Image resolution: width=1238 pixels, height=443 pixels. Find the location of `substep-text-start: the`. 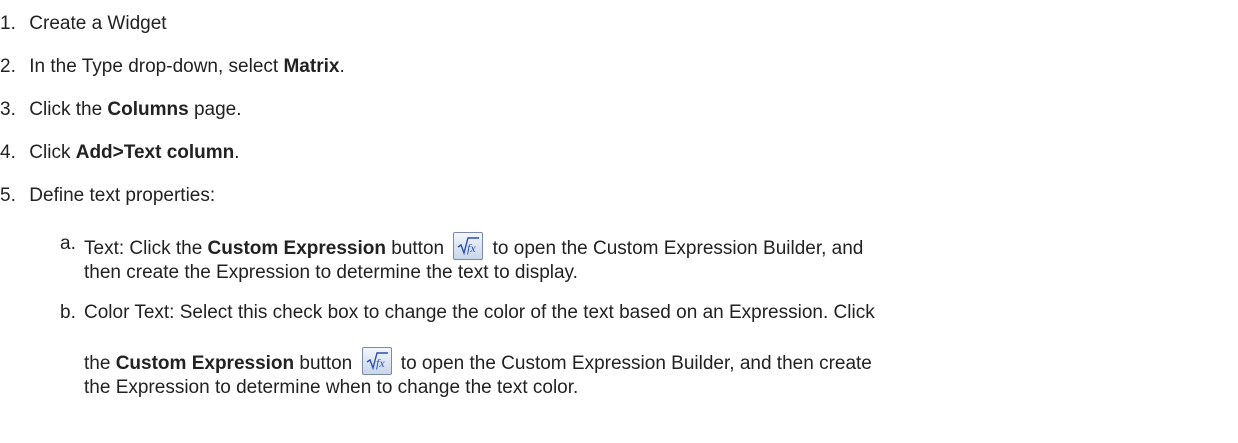

substep-text-start: the is located at coordinates (100, 363).